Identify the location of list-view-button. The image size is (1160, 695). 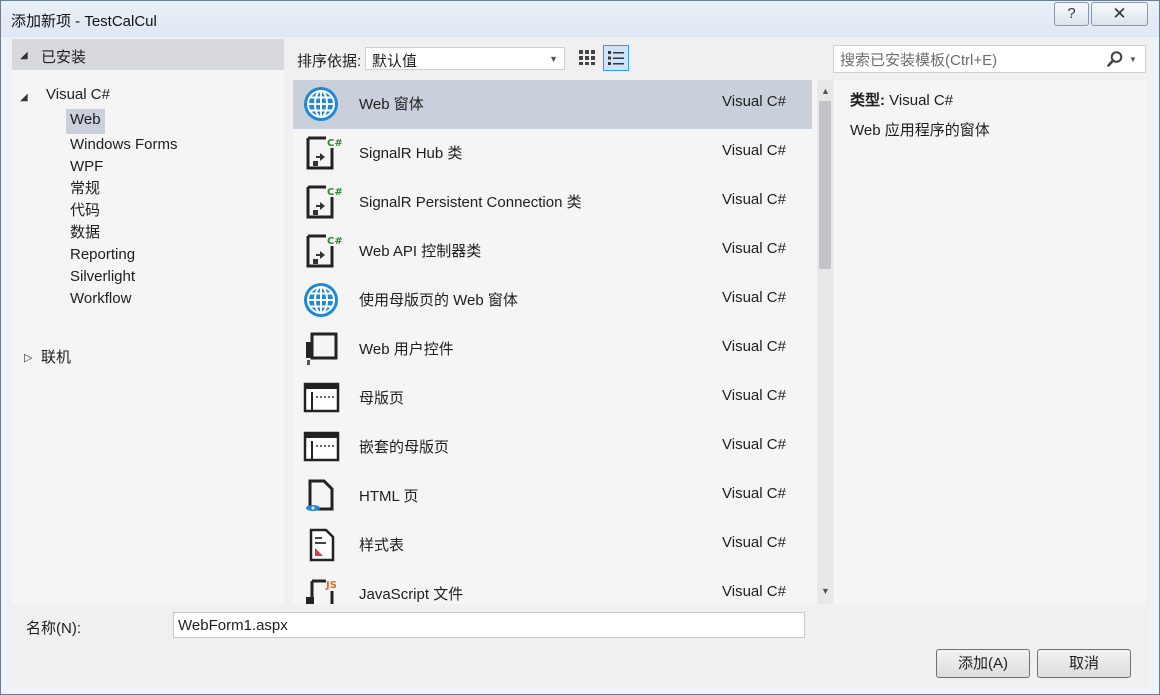
(616, 58).